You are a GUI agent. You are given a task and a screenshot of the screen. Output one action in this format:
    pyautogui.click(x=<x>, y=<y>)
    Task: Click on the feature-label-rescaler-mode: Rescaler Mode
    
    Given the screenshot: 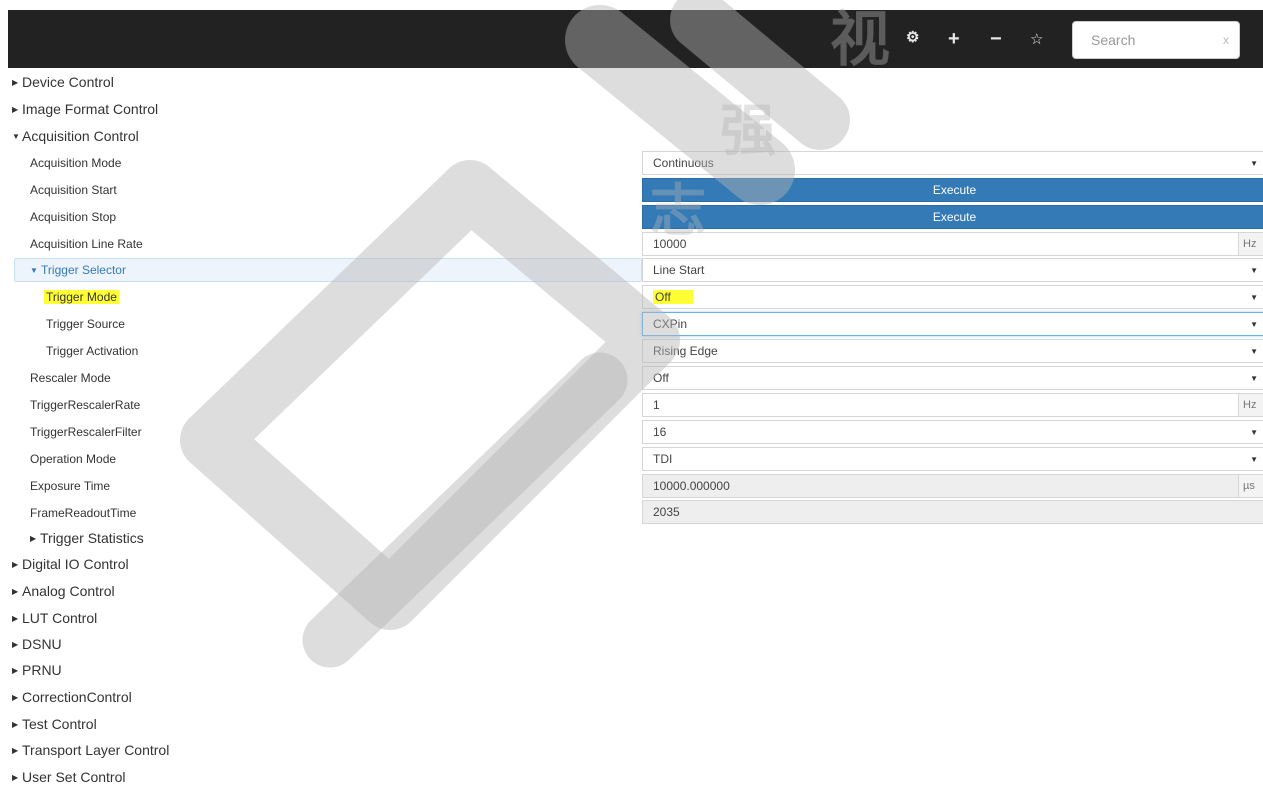 What is the action you would take?
    pyautogui.click(x=70, y=378)
    